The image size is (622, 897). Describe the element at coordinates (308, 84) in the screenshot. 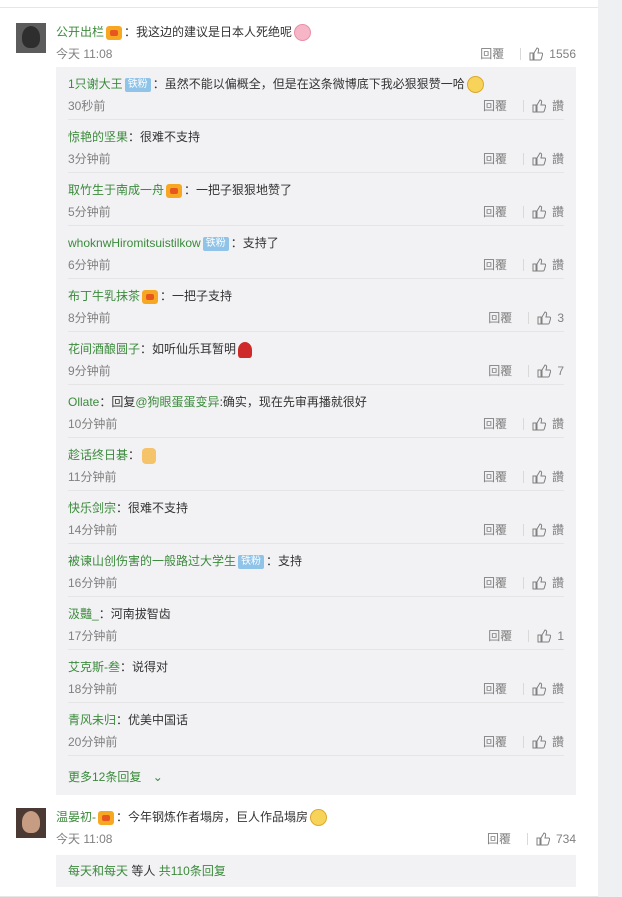

I see `reply-text: ：虽然不能以偏概全，但是在这条微博底下我必狠狠赞一哈` at that location.